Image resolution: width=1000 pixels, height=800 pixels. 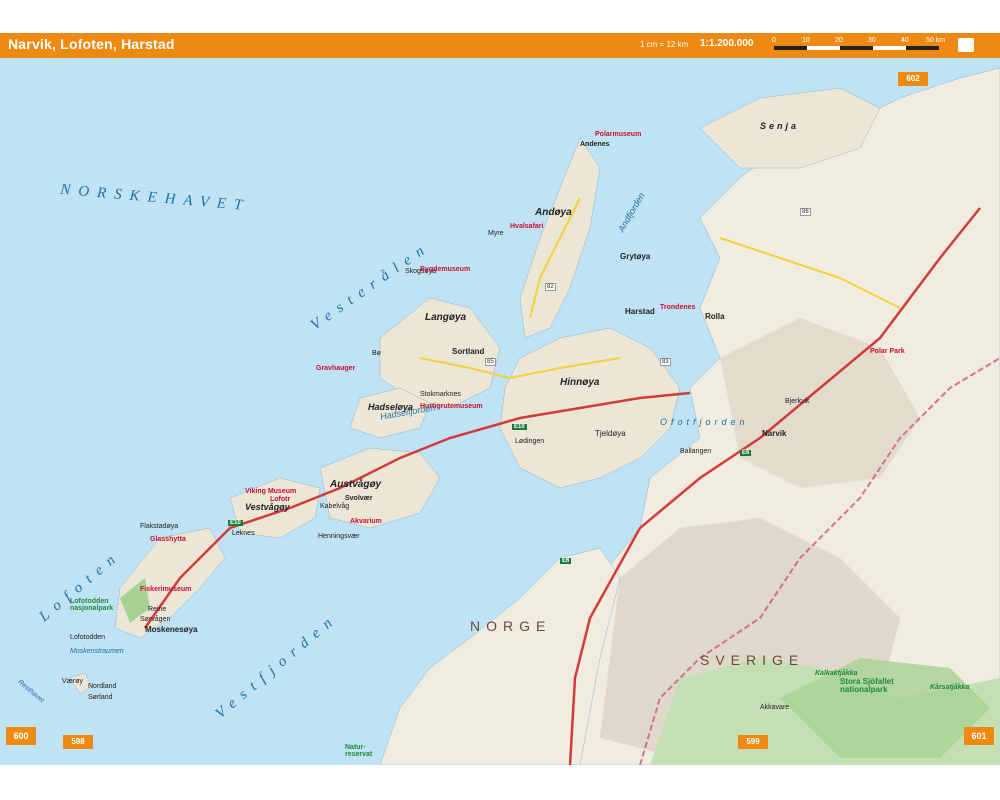 I want to click on scale-tick-0: 0, so click(x=774, y=40).